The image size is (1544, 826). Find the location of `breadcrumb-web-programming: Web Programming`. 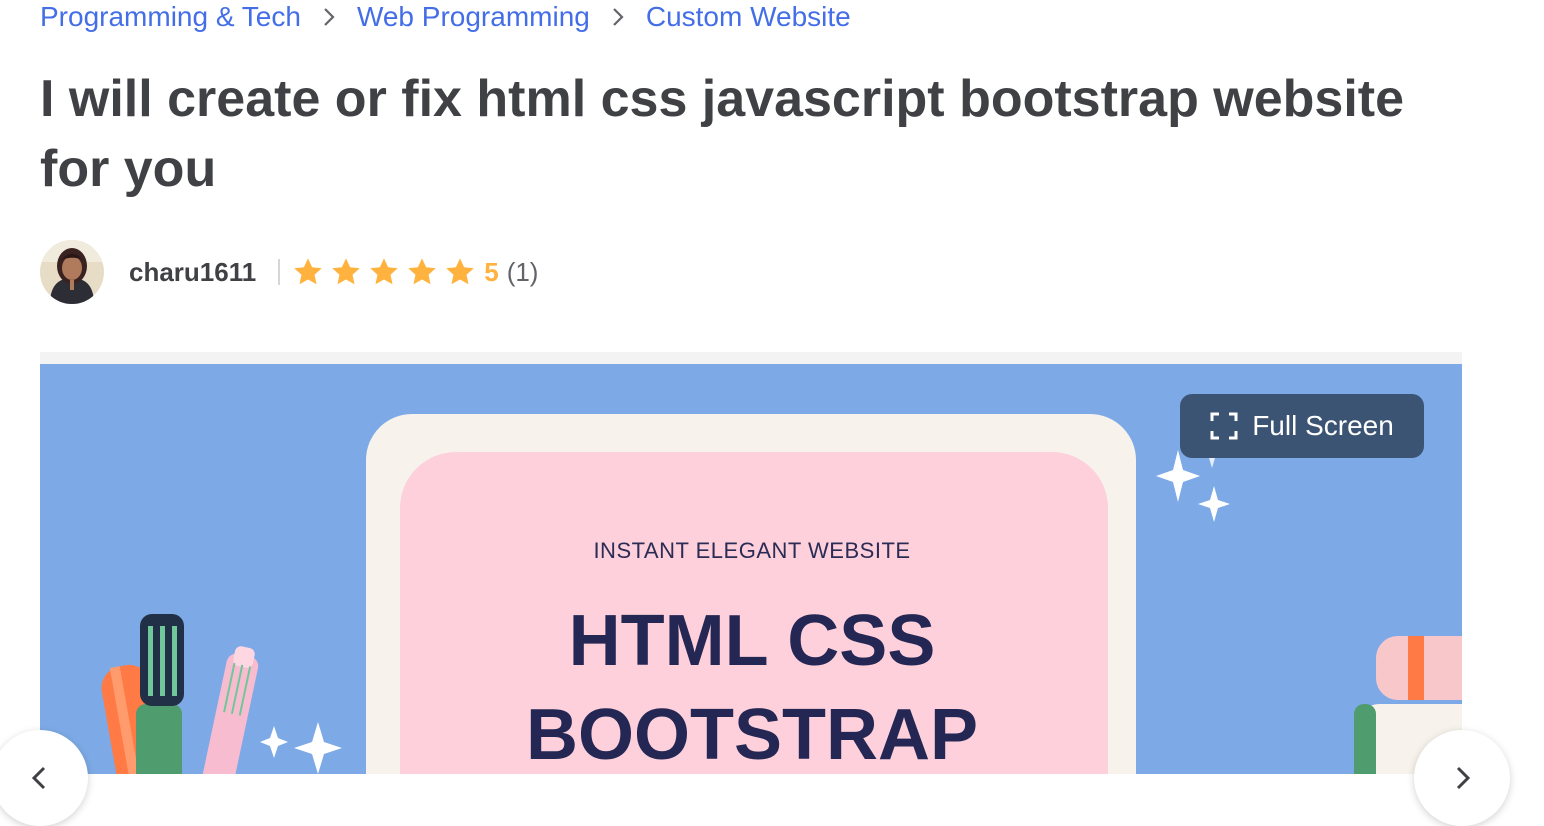

breadcrumb-web-programming: Web Programming is located at coordinates (473, 17).